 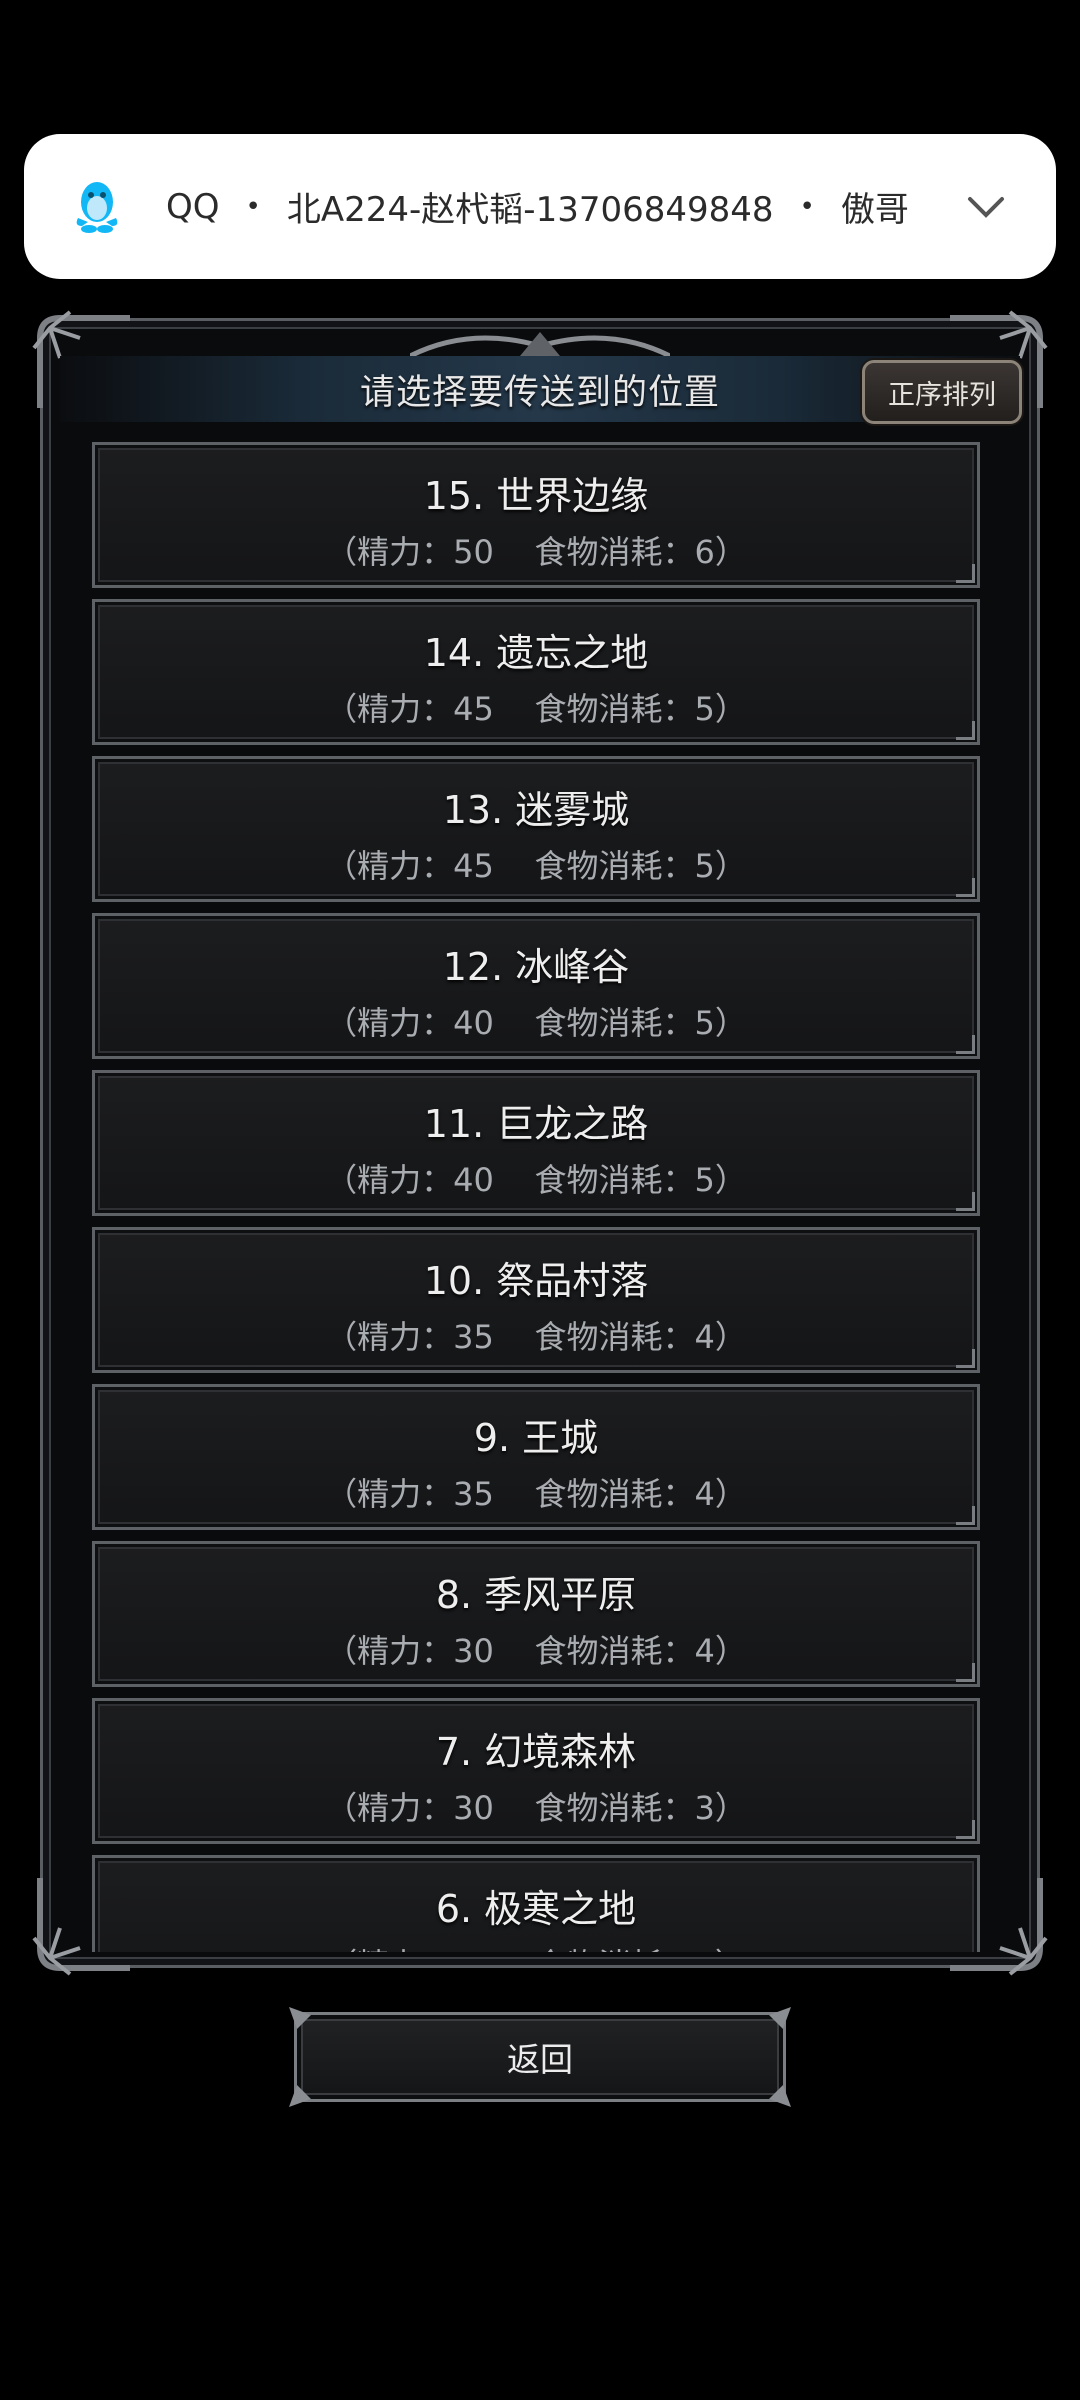 I want to click on location-item: 9. 王城 （精力：35 食物消耗：4）, so click(x=536, y=1457).